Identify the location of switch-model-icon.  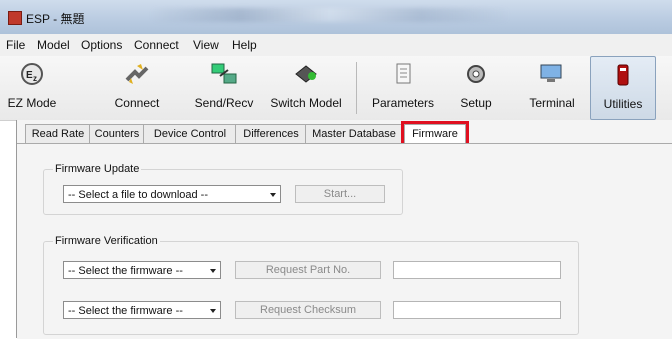
(306, 74).